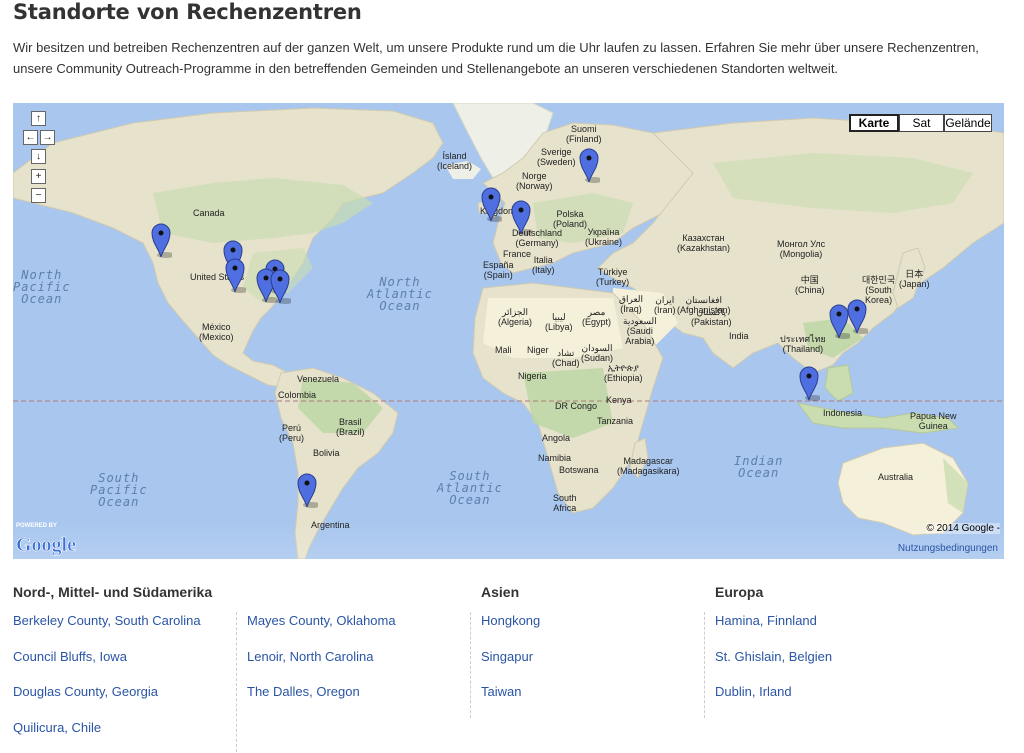  Describe the element at coordinates (565, 503) in the screenshot. I see `label-southafrica: South Africa` at that location.